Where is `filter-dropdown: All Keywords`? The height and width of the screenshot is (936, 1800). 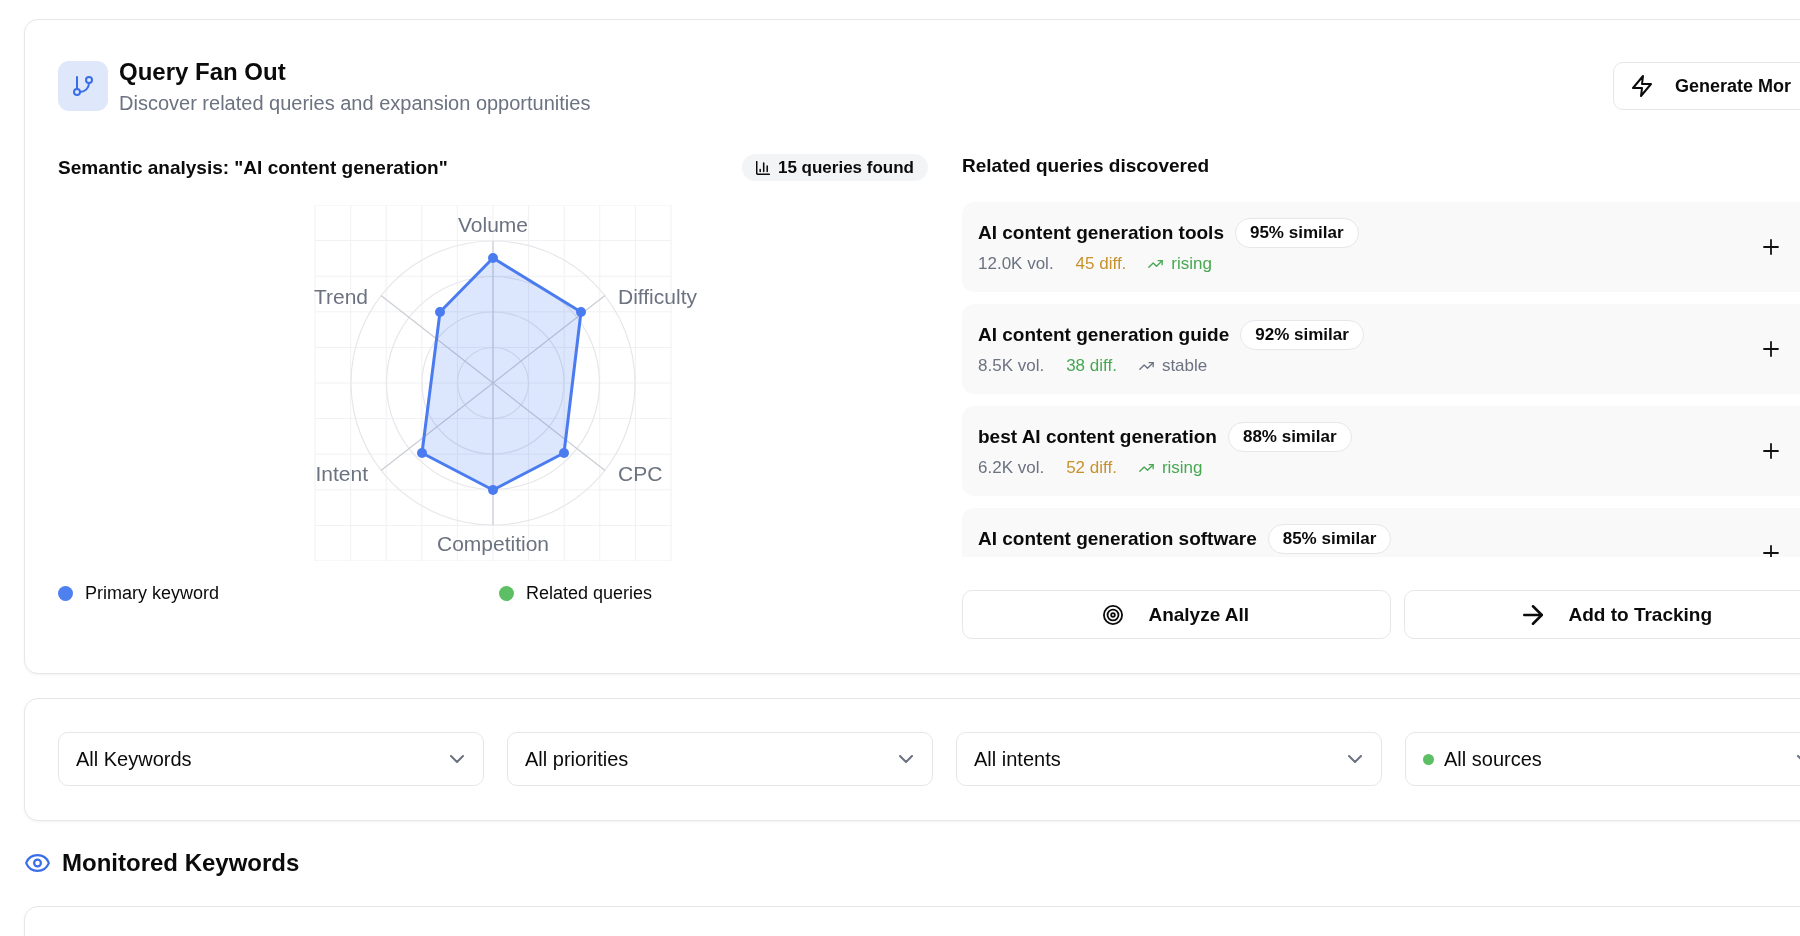 filter-dropdown: All Keywords is located at coordinates (271, 759).